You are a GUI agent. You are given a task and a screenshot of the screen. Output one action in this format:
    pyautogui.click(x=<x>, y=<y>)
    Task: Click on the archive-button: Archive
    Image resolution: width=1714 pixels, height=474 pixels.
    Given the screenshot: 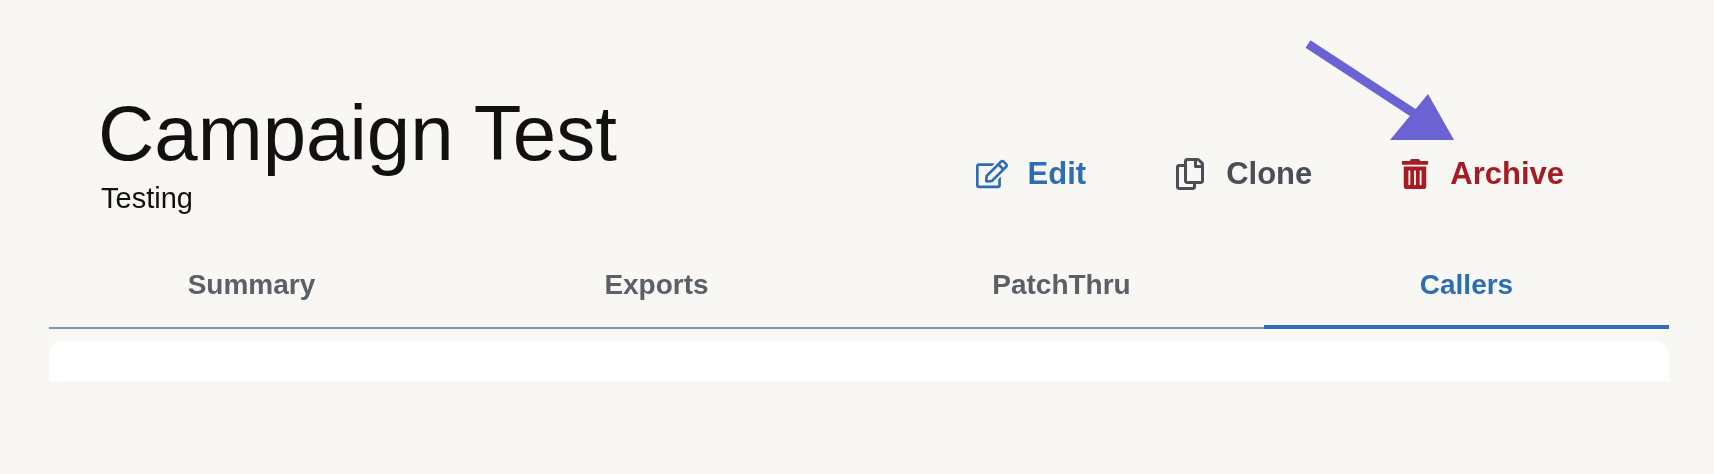 What is the action you would take?
    pyautogui.click(x=1482, y=174)
    